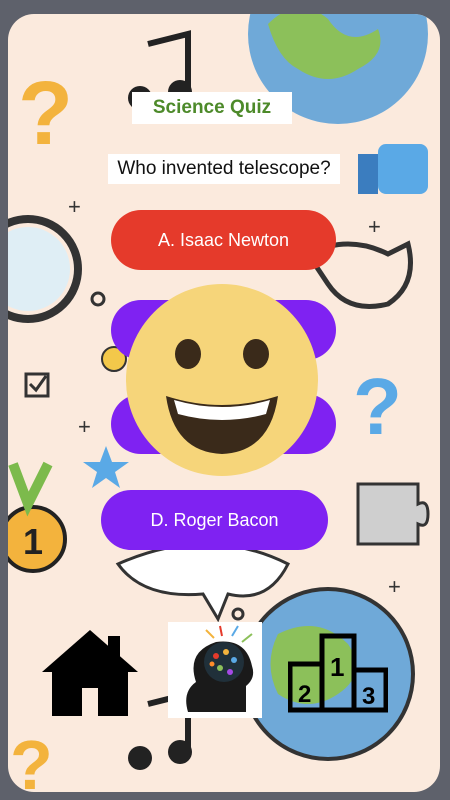 The height and width of the screenshot is (800, 450). What do you see at coordinates (90, 672) in the screenshot?
I see `home-icon` at bounding box center [90, 672].